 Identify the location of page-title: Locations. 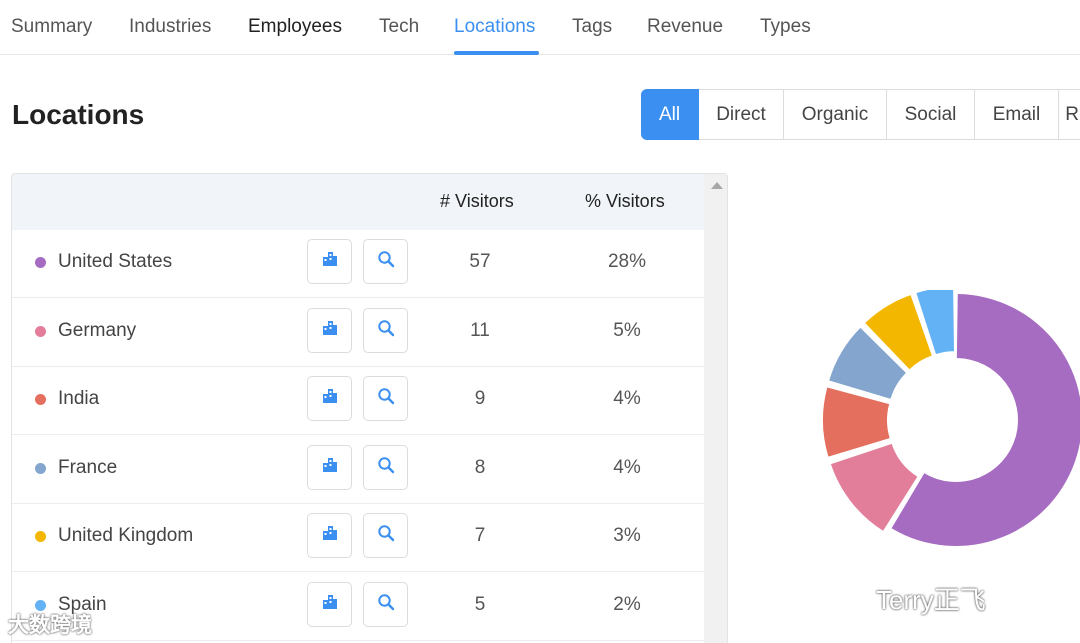
(78, 114).